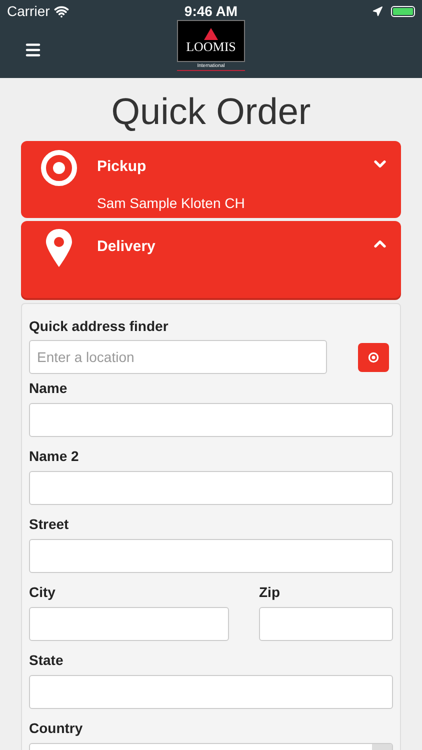 Image resolution: width=422 pixels, height=750 pixels. Describe the element at coordinates (99, 326) in the screenshot. I see `field-label: Quick address finder` at that location.